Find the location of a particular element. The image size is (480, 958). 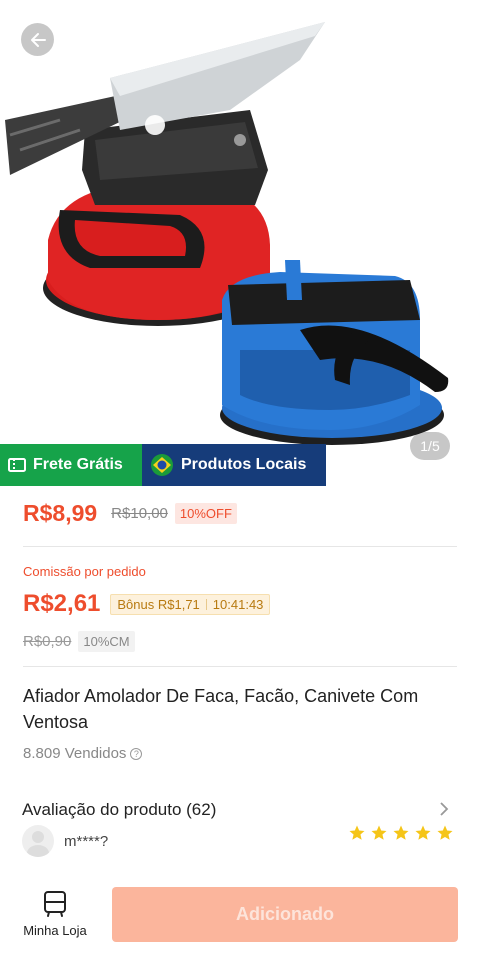

brazil-flag-icon is located at coordinates (162, 465).